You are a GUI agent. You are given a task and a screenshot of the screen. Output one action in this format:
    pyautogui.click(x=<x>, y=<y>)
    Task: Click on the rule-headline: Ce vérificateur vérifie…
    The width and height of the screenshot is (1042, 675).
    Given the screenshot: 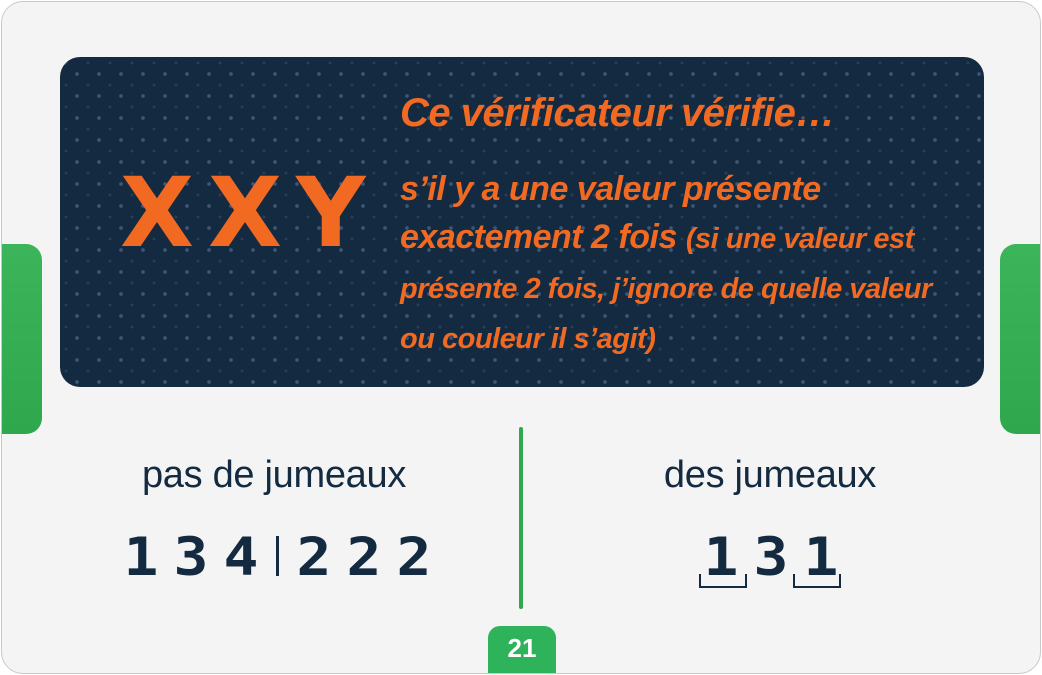 What is the action you would take?
    pyautogui.click(x=617, y=113)
    